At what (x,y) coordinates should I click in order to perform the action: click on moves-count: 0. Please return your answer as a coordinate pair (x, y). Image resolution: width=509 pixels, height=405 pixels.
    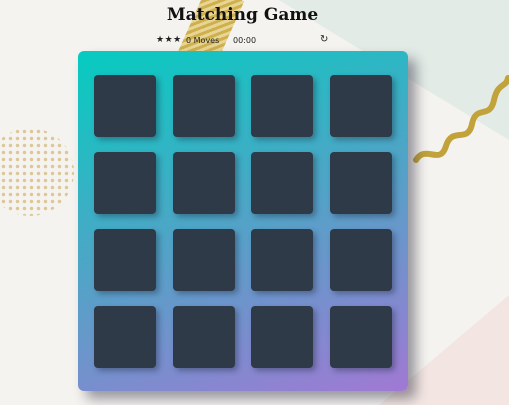
    Looking at the image, I should click on (189, 40).